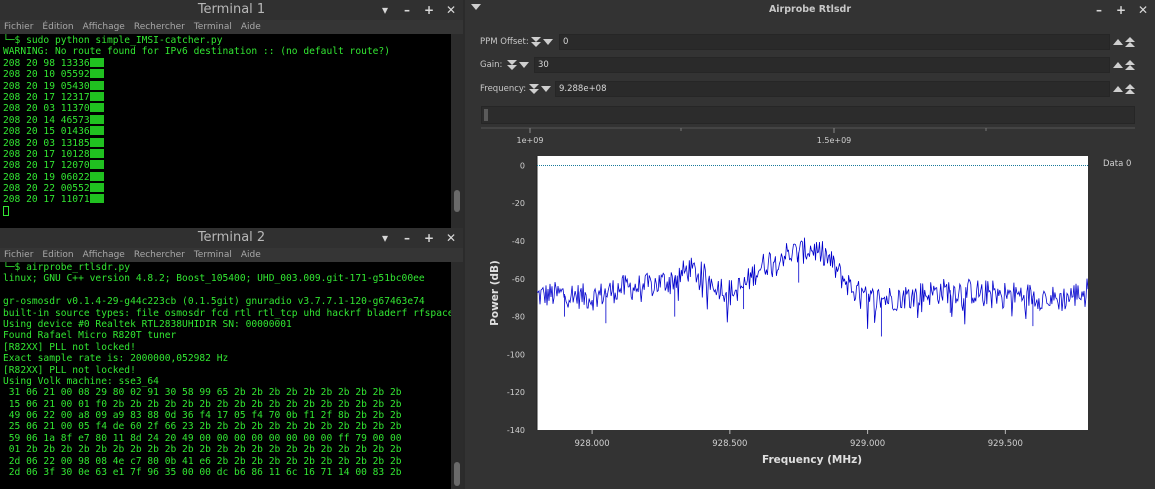 This screenshot has width=1155, height=489. I want to click on freq-up-icon, so click(1118, 89).